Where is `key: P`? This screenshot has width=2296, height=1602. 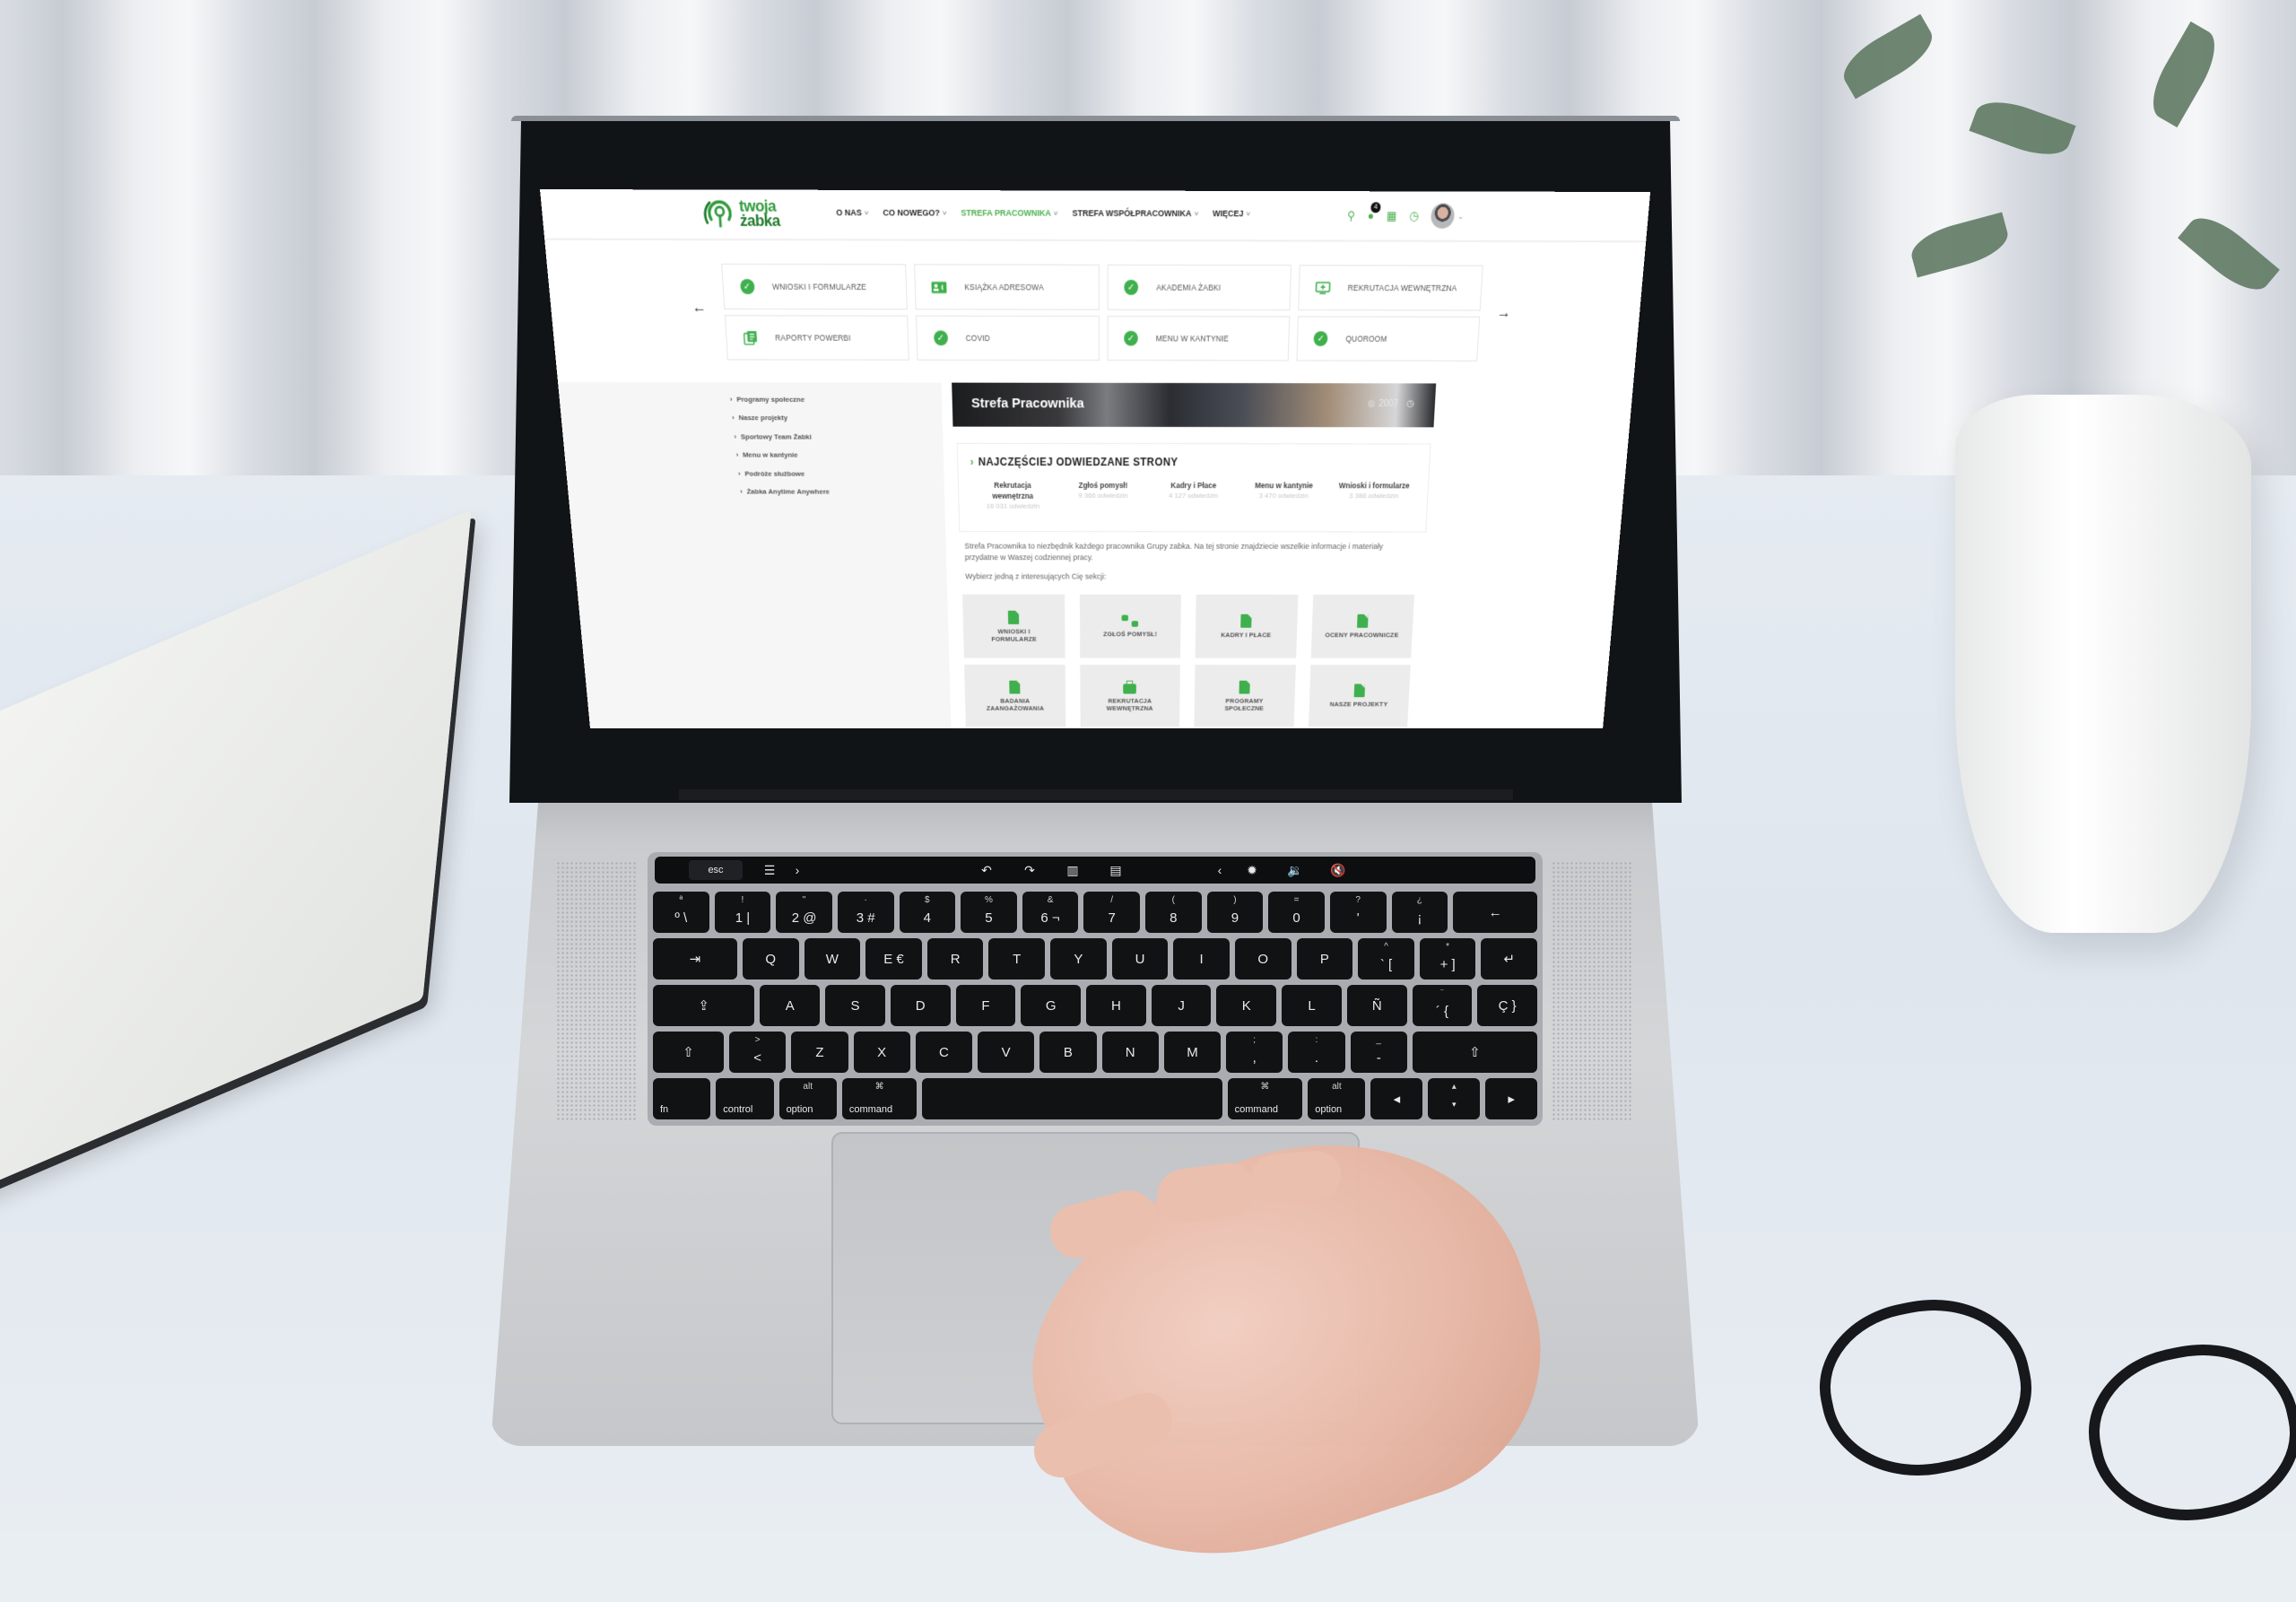 key: P is located at coordinates (1324, 958).